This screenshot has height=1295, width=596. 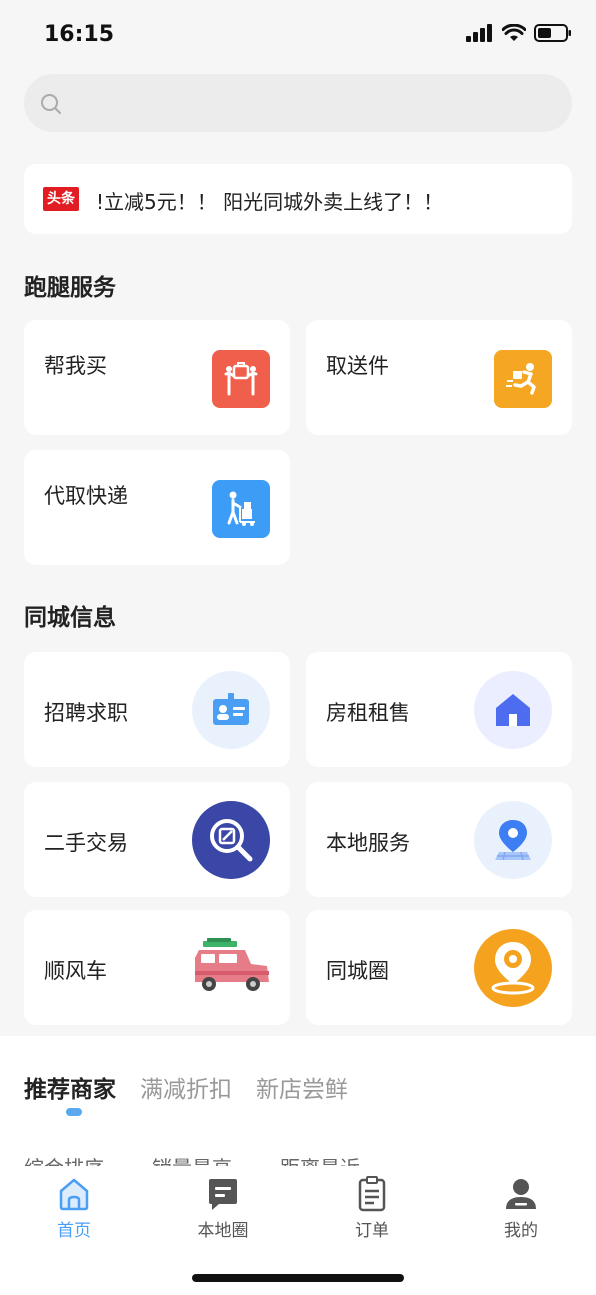 I want to click on headline-badge: 头条, so click(x=61, y=199).